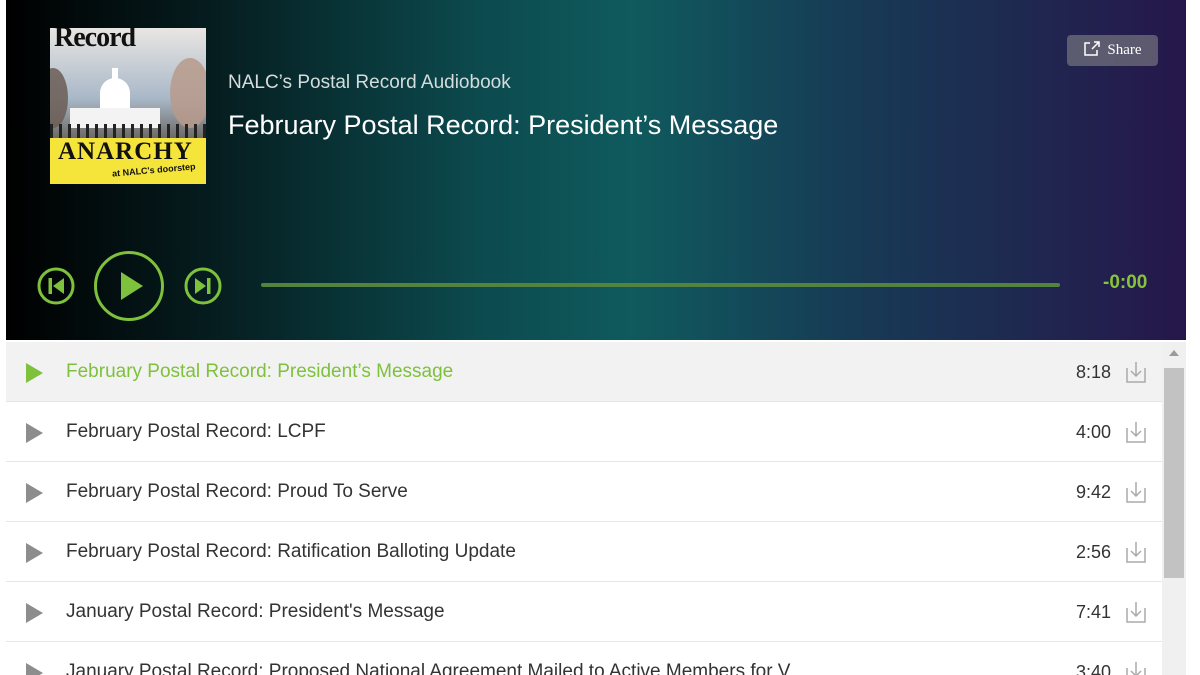  I want to click on play-icon, so click(129, 288).